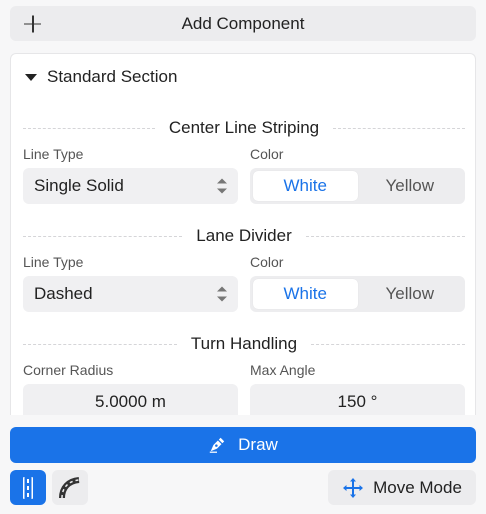 This screenshot has width=486, height=514. I want to click on lane-divider-color-toggle: White Yellow, so click(357, 294).